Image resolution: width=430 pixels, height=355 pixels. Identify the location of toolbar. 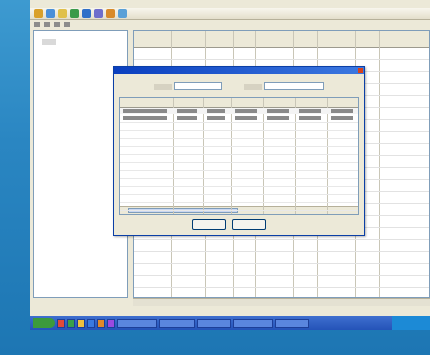
(230, 14).